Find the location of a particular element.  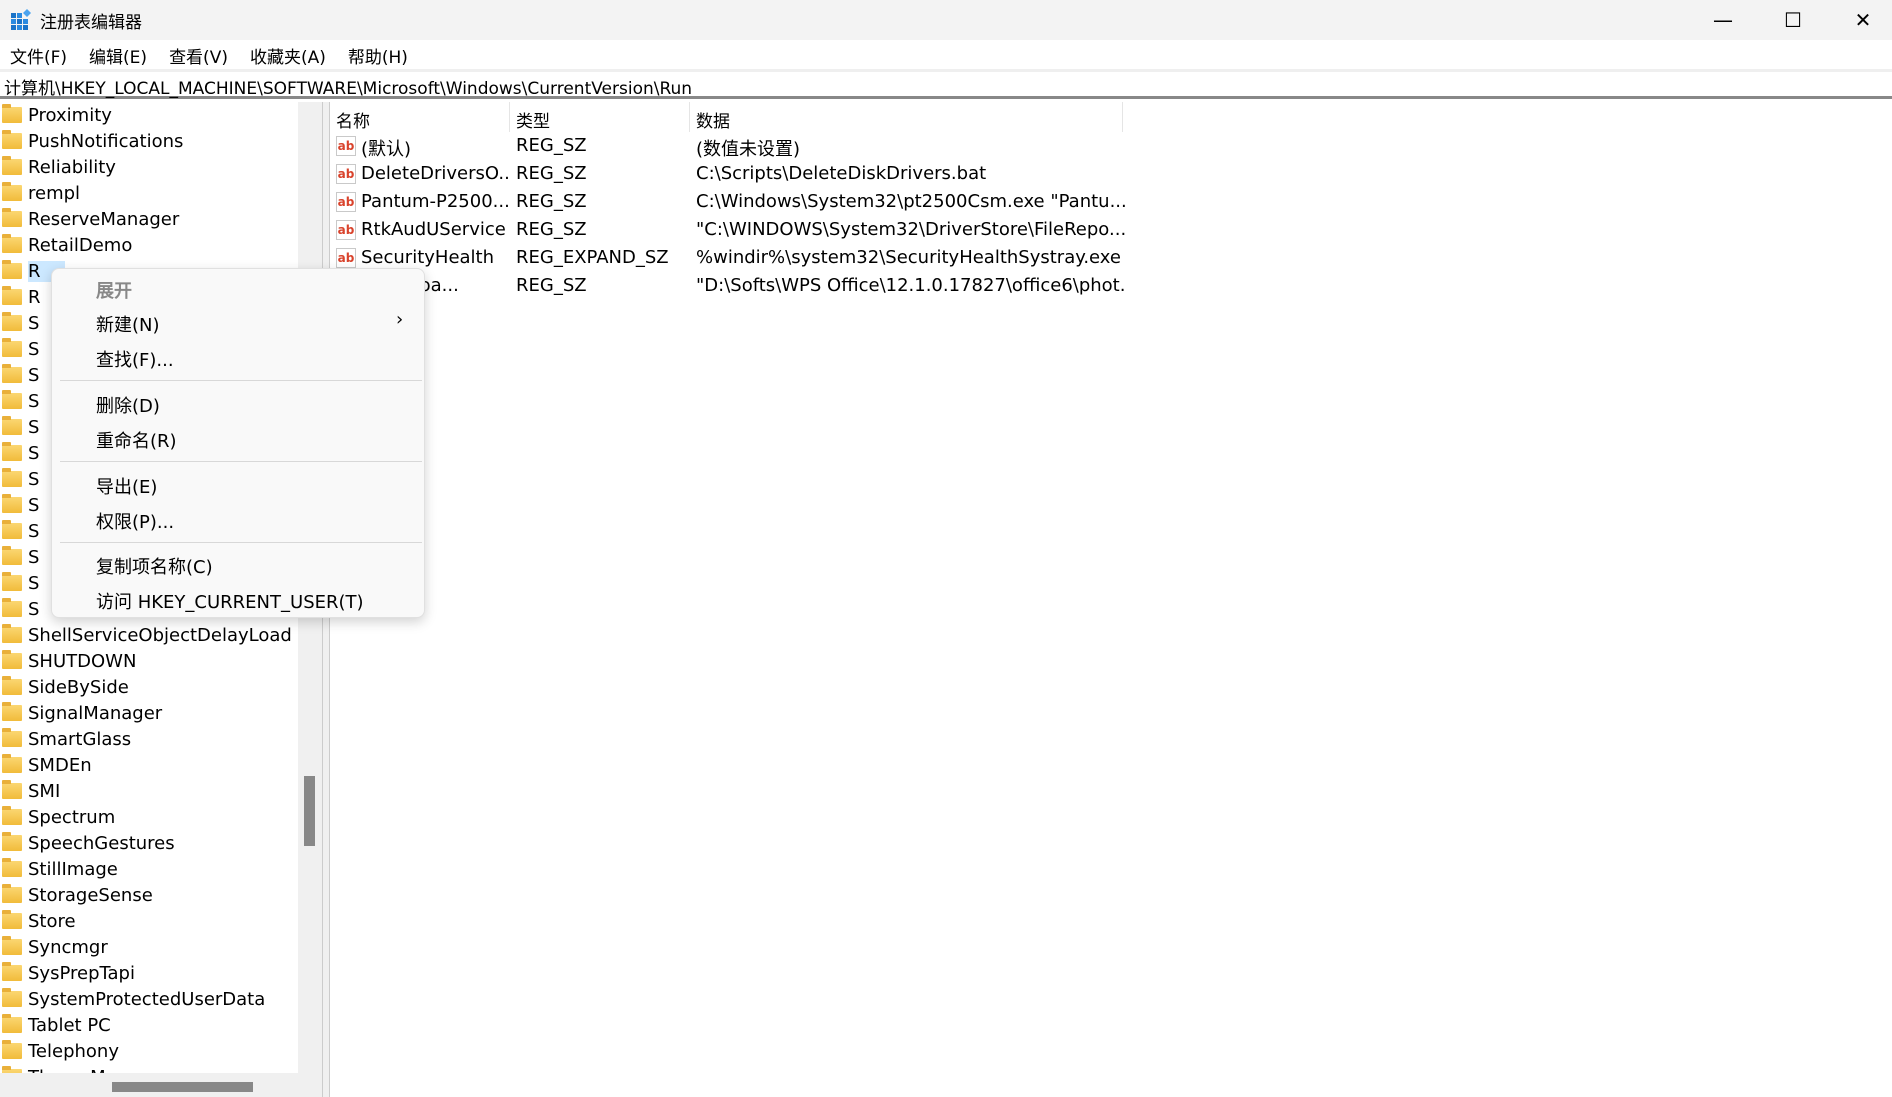

tree-item: Proximity is located at coordinates (149, 115).